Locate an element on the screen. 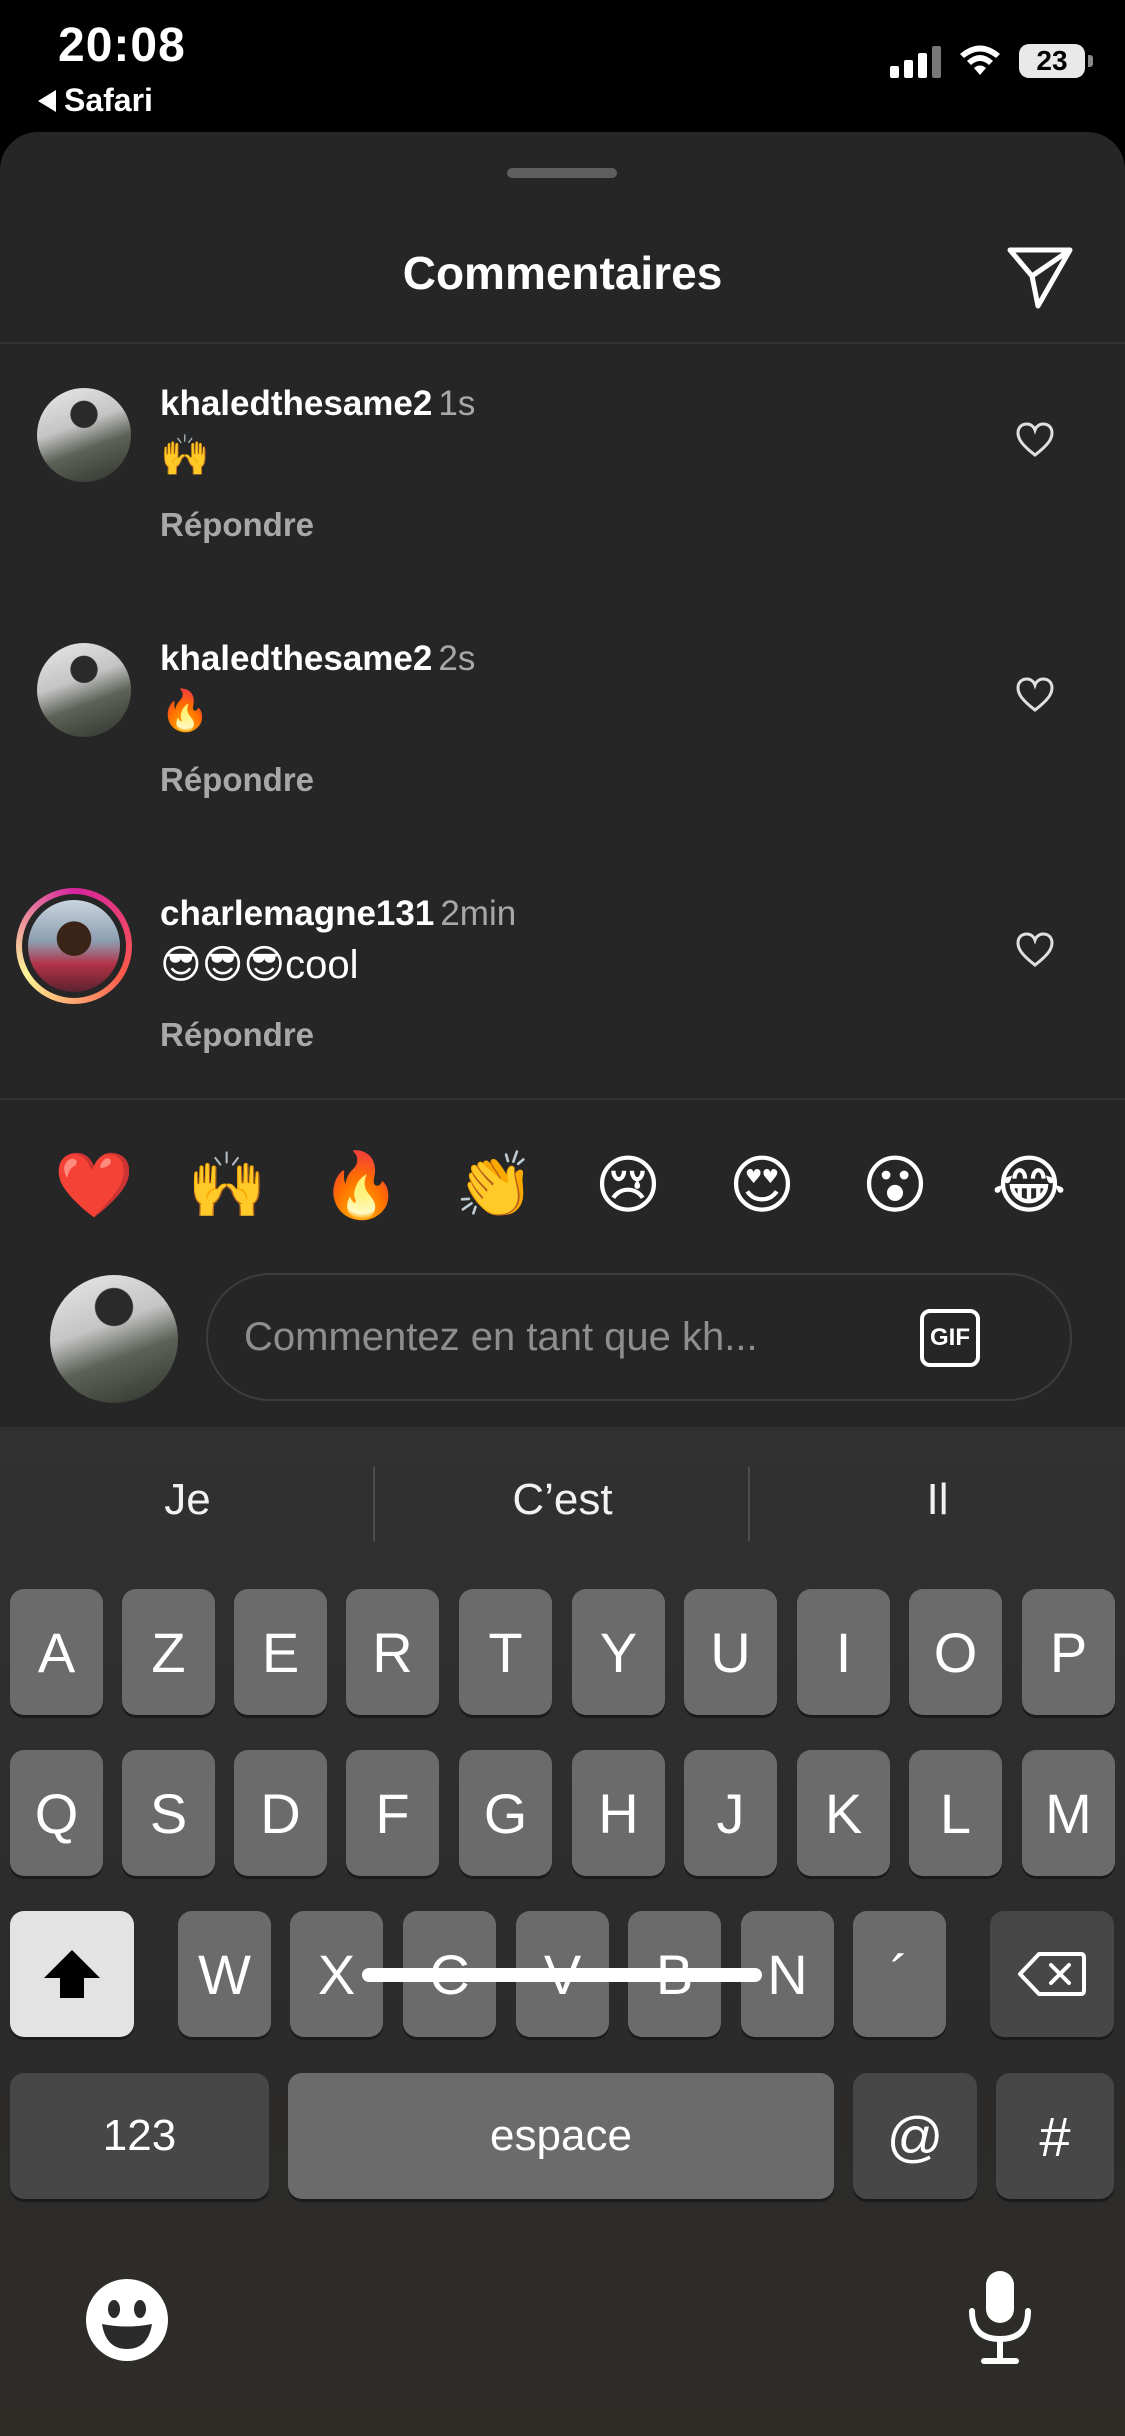  emoji-button: 😢 is located at coordinates (628, 1185).